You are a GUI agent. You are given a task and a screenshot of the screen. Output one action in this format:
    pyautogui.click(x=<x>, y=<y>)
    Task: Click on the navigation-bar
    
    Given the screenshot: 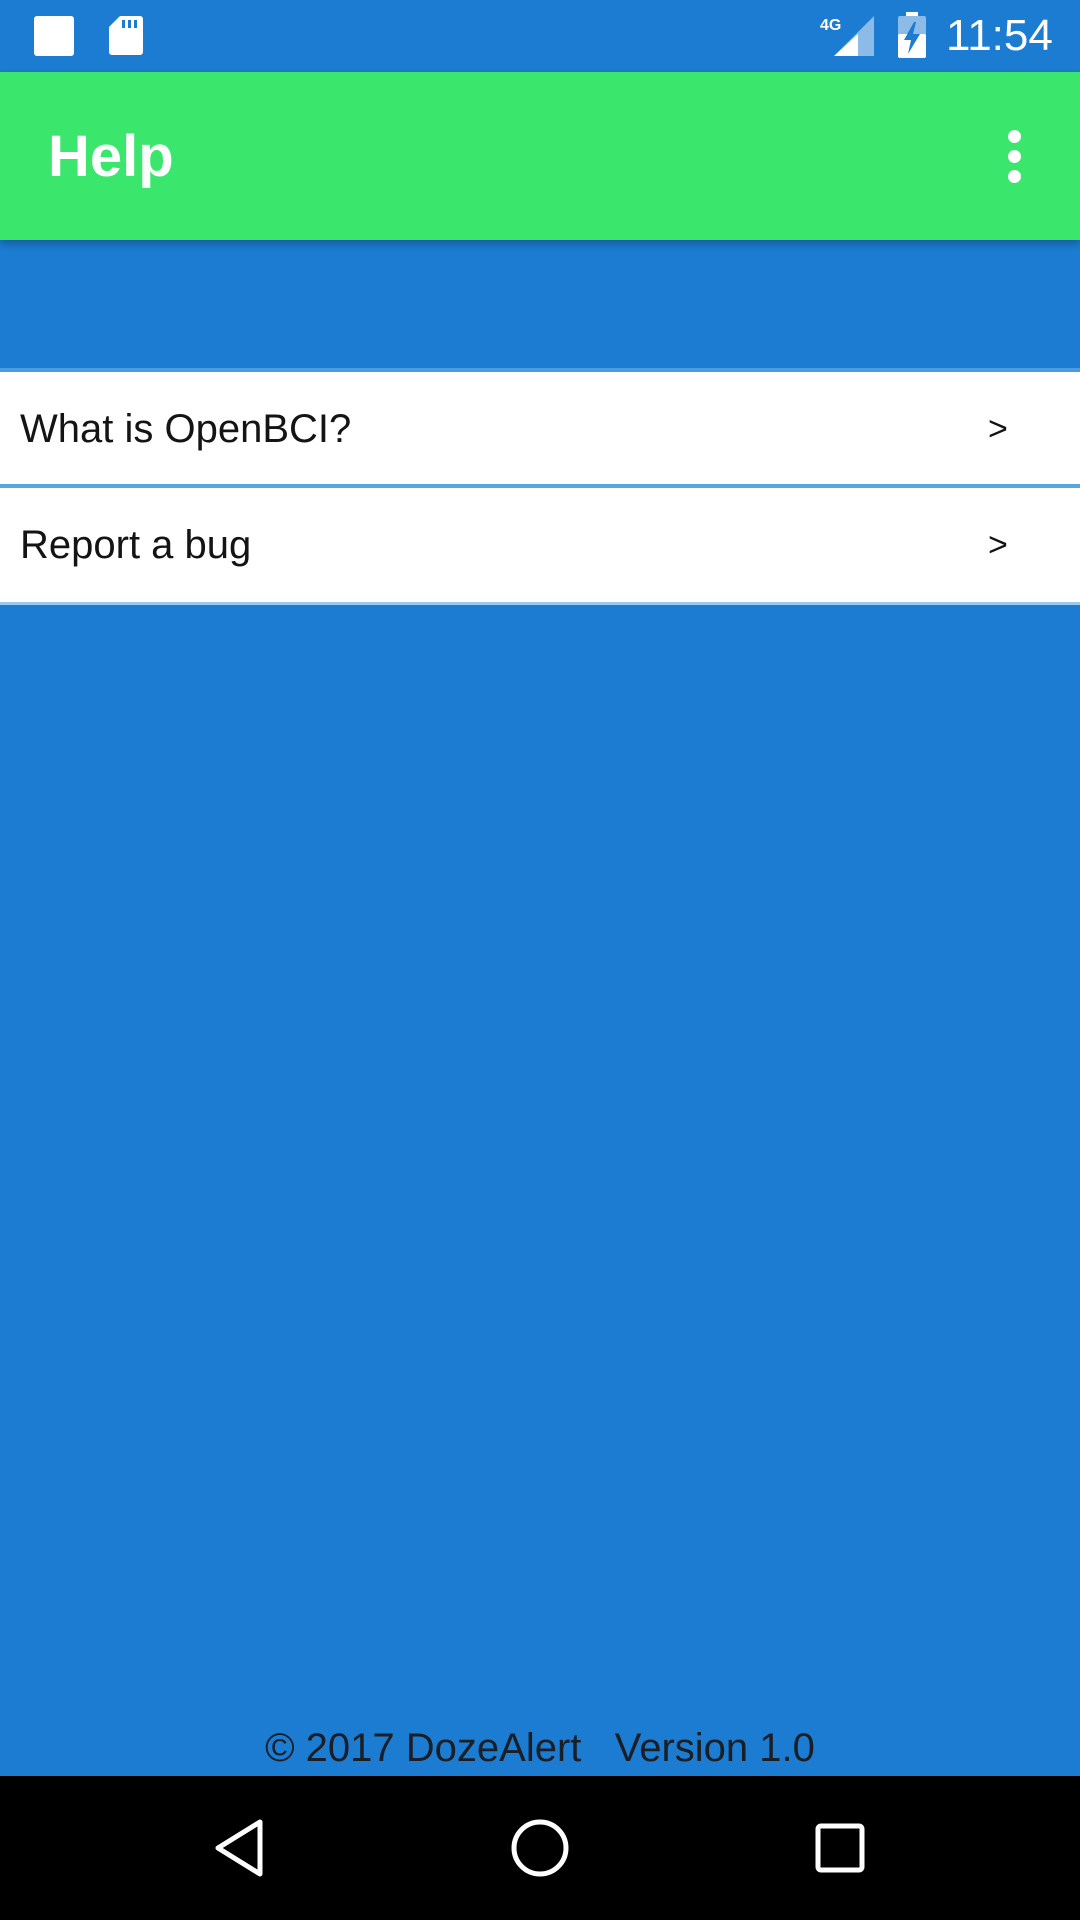 What is the action you would take?
    pyautogui.click(x=540, y=1848)
    